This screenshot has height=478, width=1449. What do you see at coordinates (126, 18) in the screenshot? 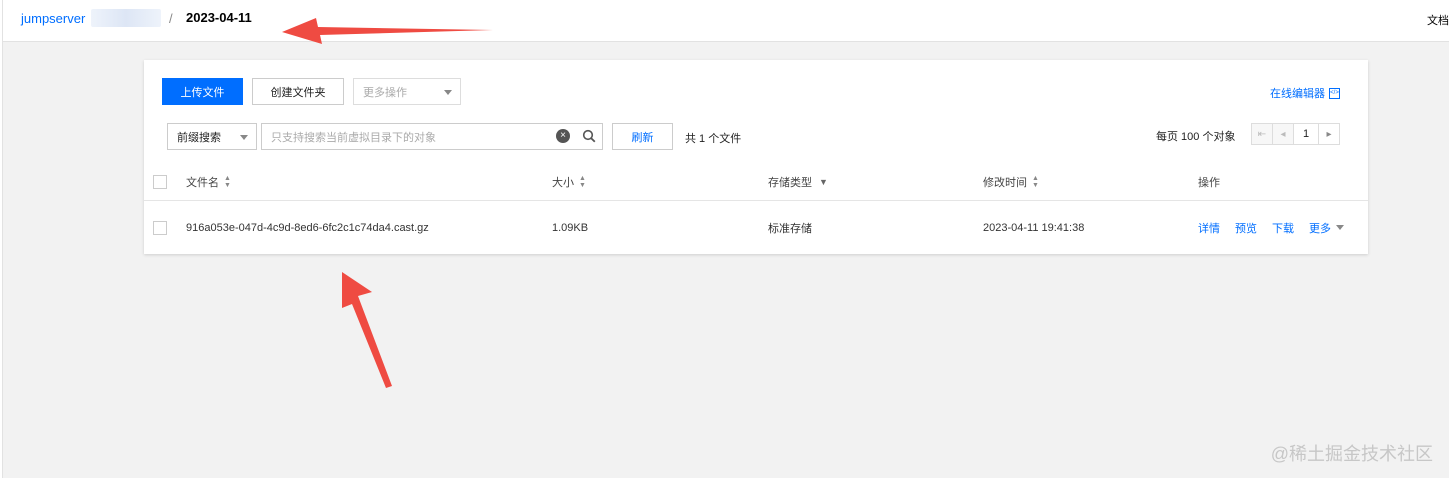
I see `breadcrumb-blurred-segment` at bounding box center [126, 18].